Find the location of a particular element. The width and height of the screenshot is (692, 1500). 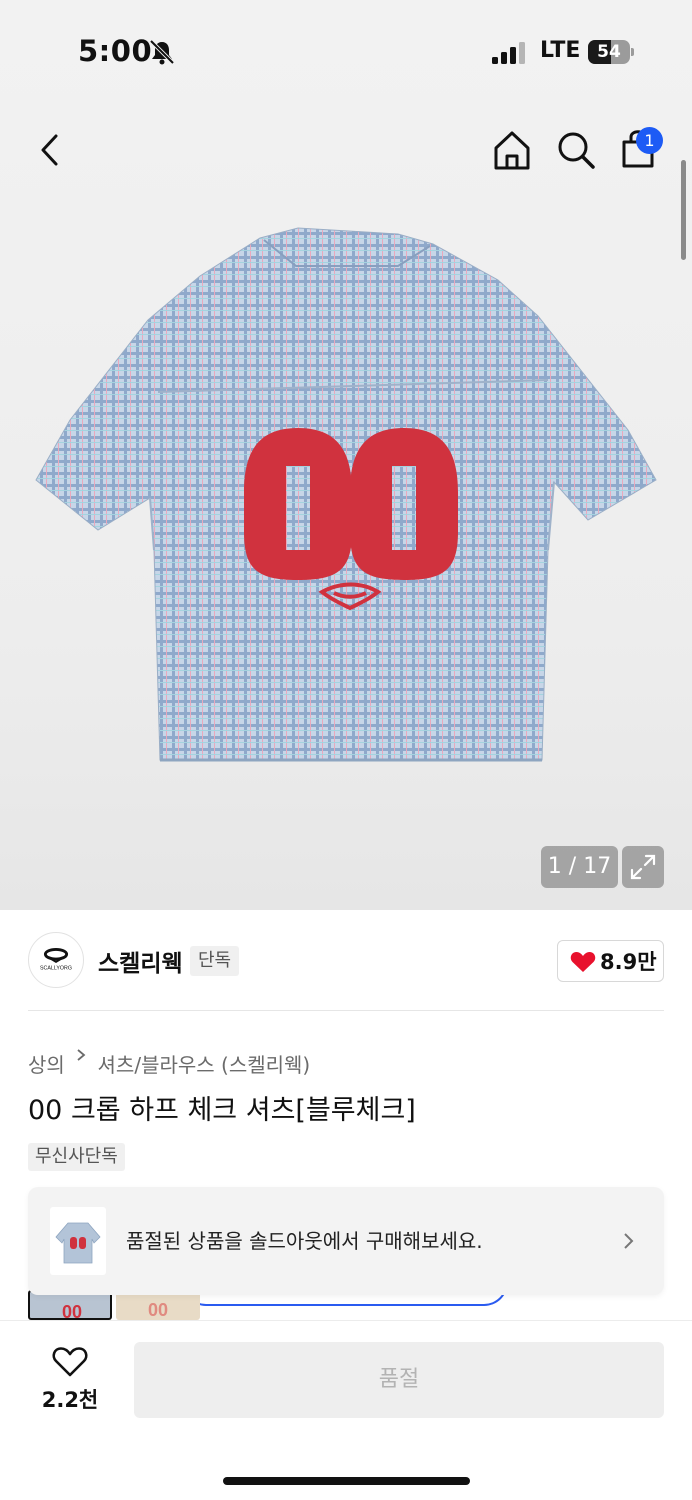

scroll-indicator is located at coordinates (683, 210).